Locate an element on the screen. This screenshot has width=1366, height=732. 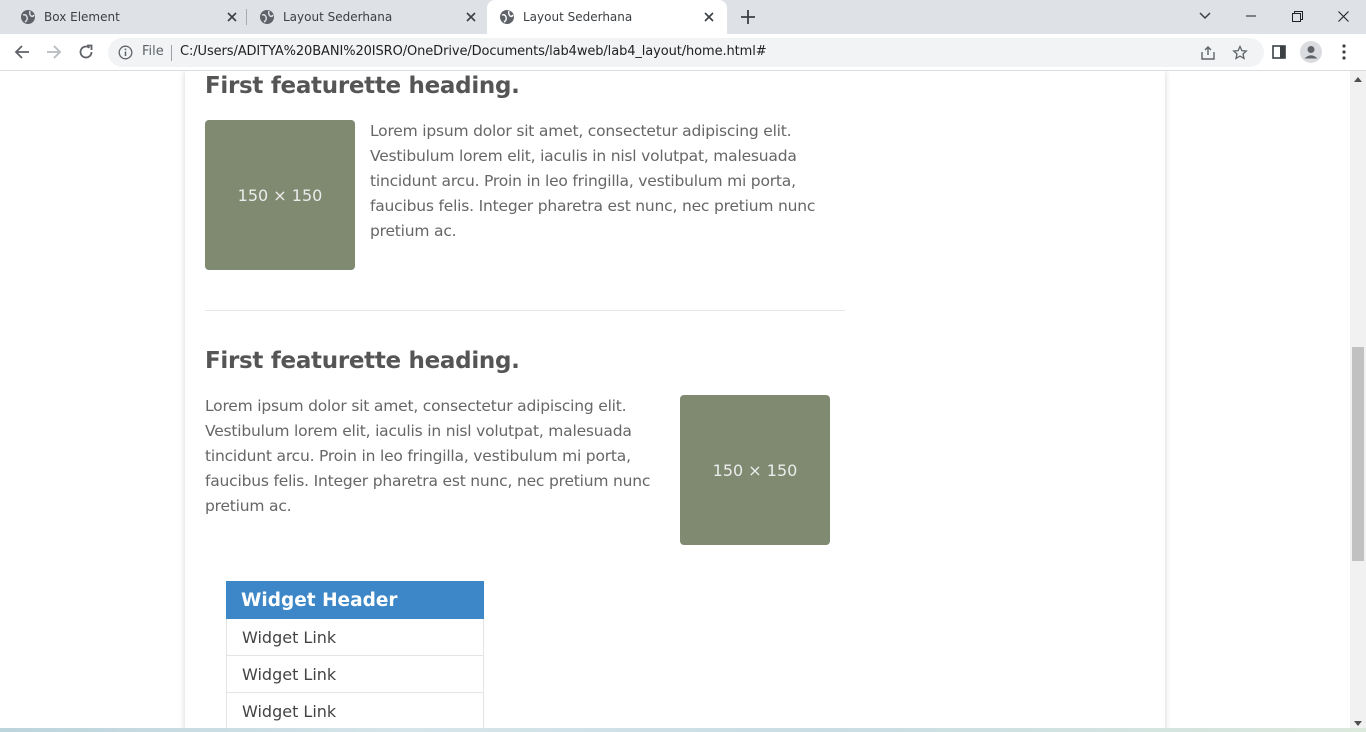
scheme-label: File is located at coordinates (153, 51).